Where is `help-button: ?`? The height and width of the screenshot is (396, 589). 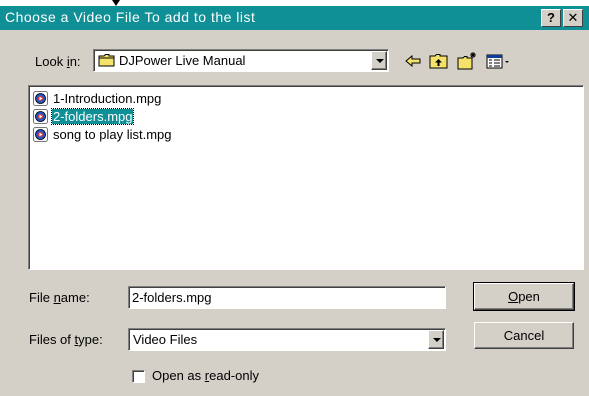
help-button: ? is located at coordinates (551, 18).